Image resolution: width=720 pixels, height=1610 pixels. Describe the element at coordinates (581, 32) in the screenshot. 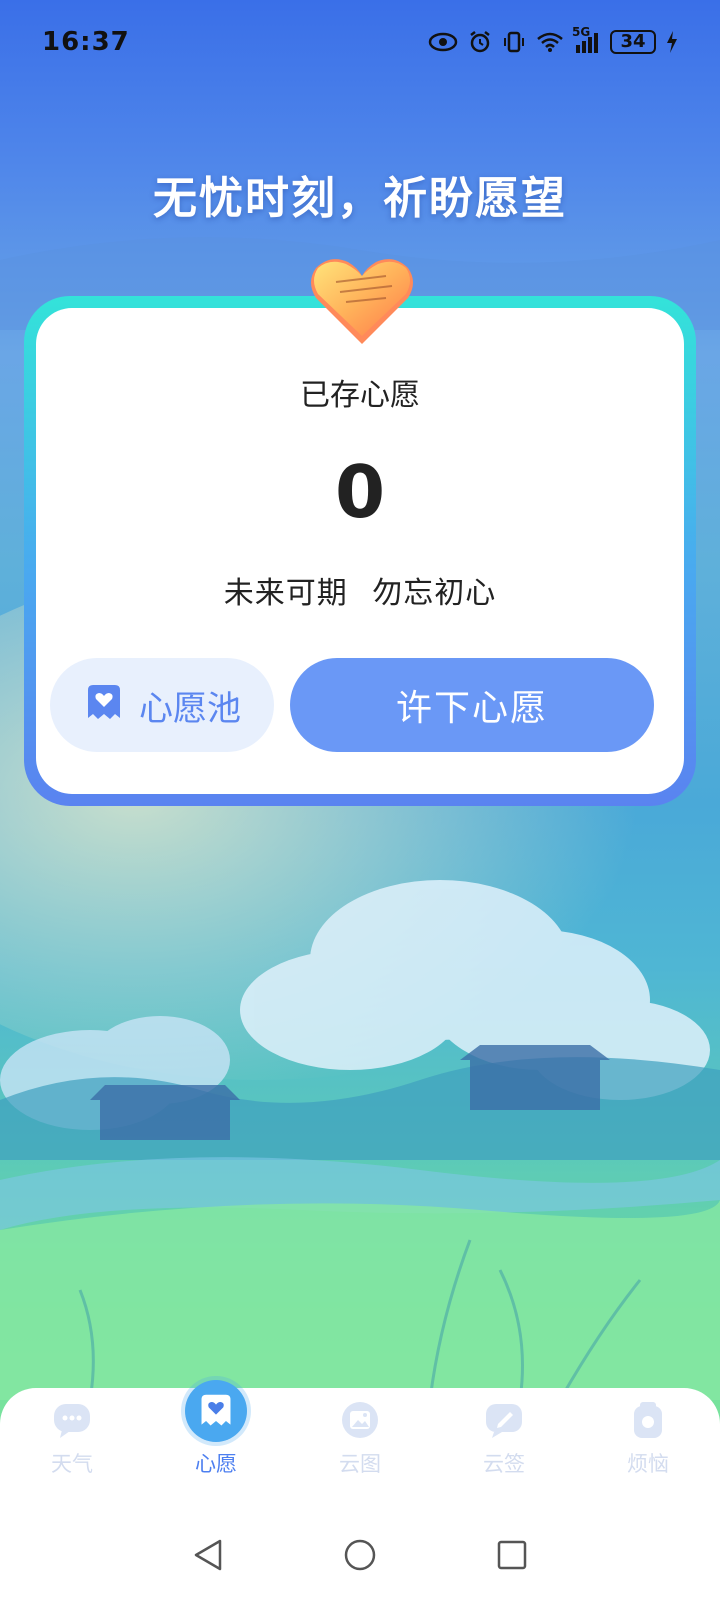

I see `network-type: 5G` at that location.